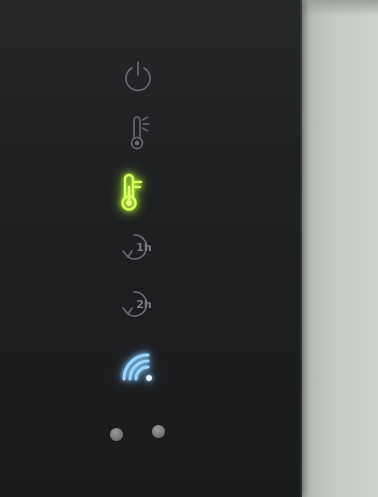 Image resolution: width=378 pixels, height=497 pixels. I want to click on power-icon, so click(138, 76).